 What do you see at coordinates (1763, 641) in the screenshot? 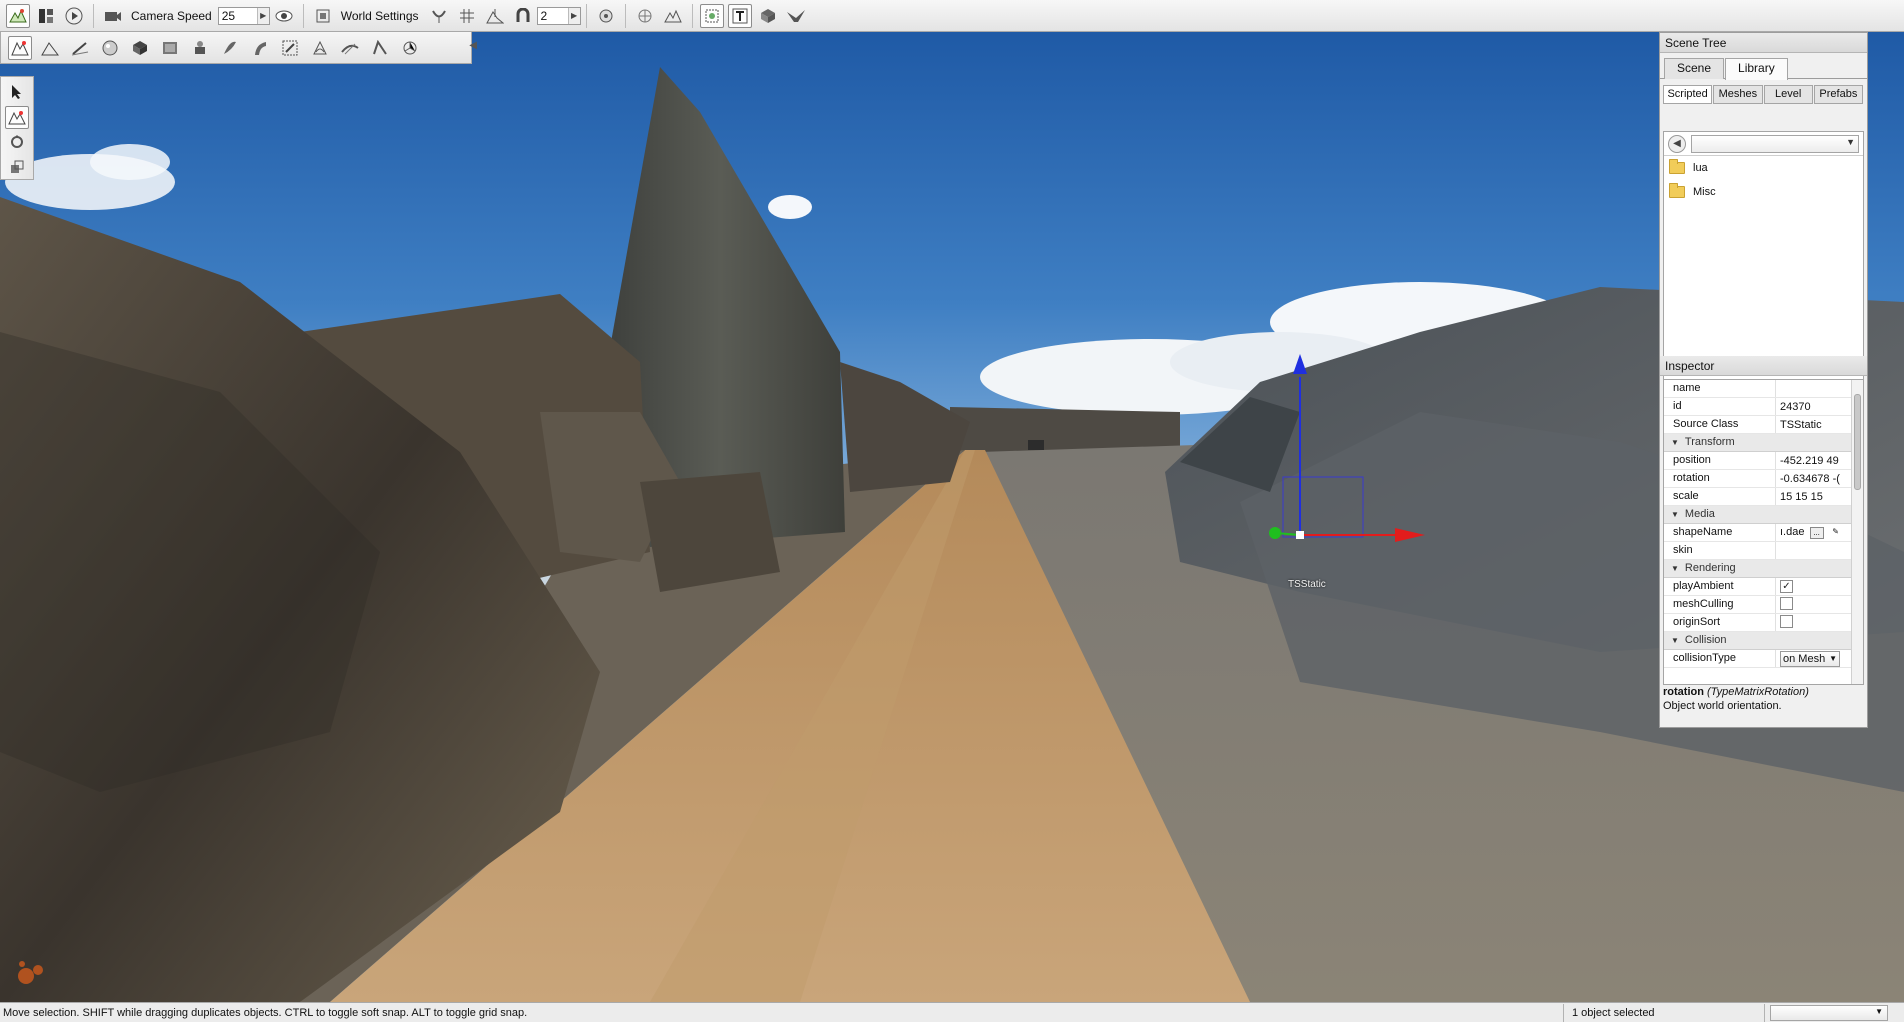
I see `group-collision: ▼ Collision` at bounding box center [1763, 641].